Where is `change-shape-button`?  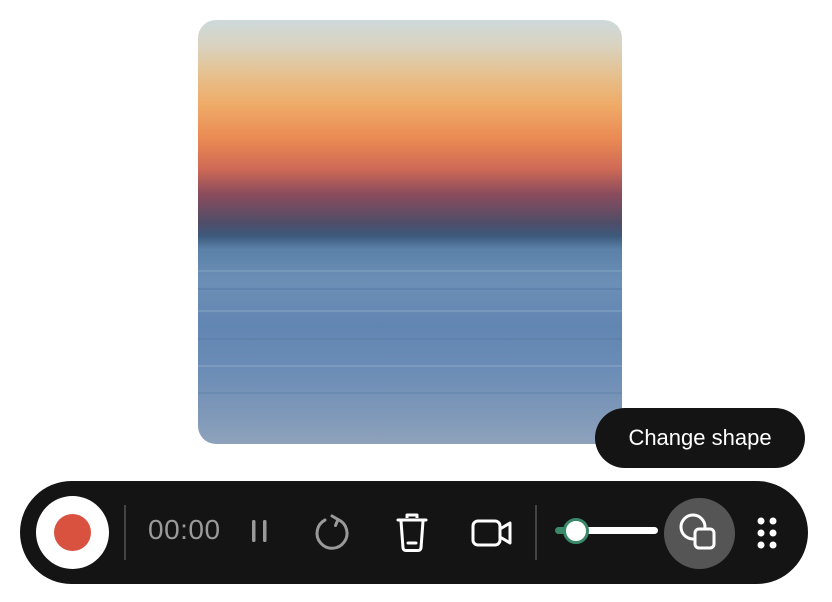
change-shape-button is located at coordinates (699, 533).